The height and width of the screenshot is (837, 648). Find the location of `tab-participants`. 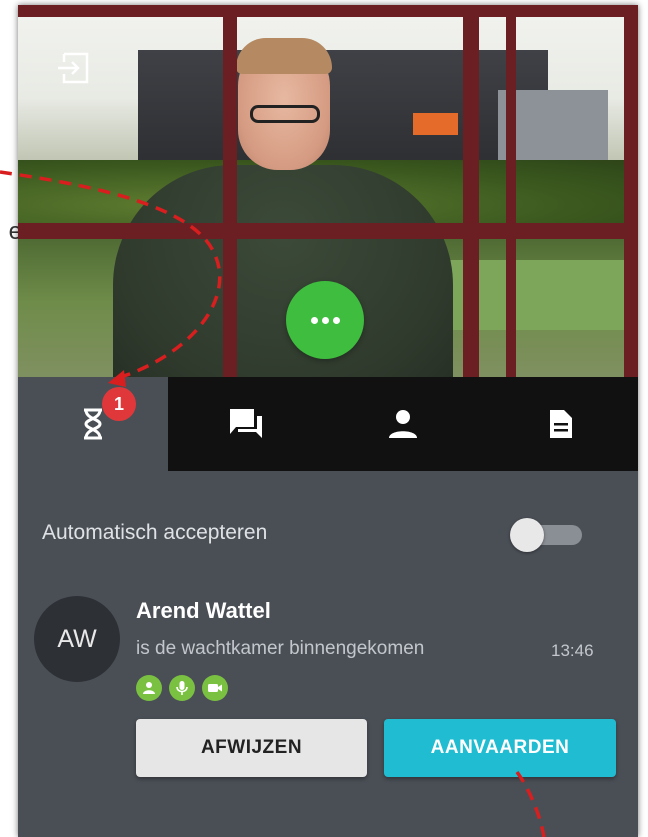

tab-participants is located at coordinates (403, 424).